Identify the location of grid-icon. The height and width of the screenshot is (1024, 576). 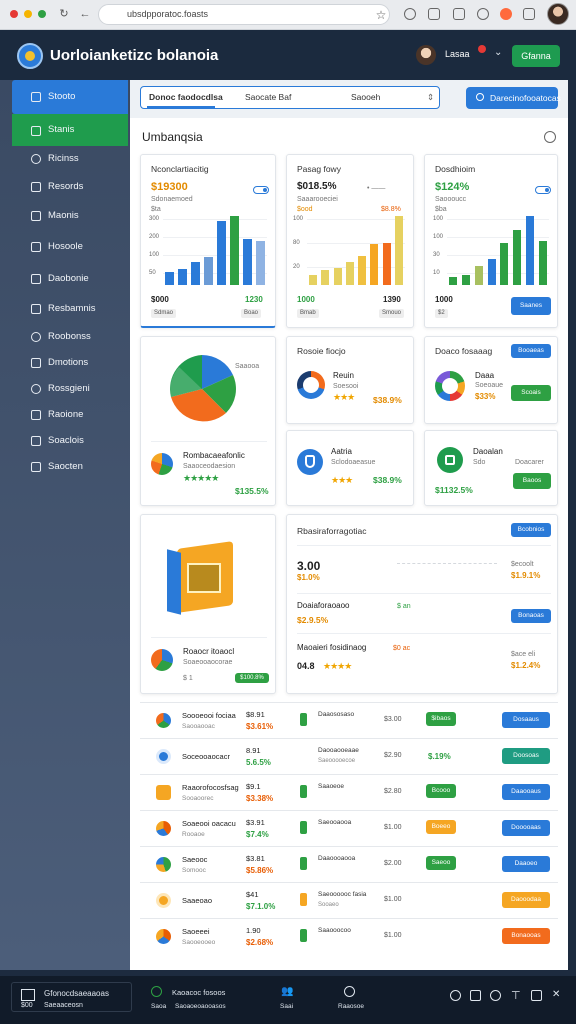
(536, 995).